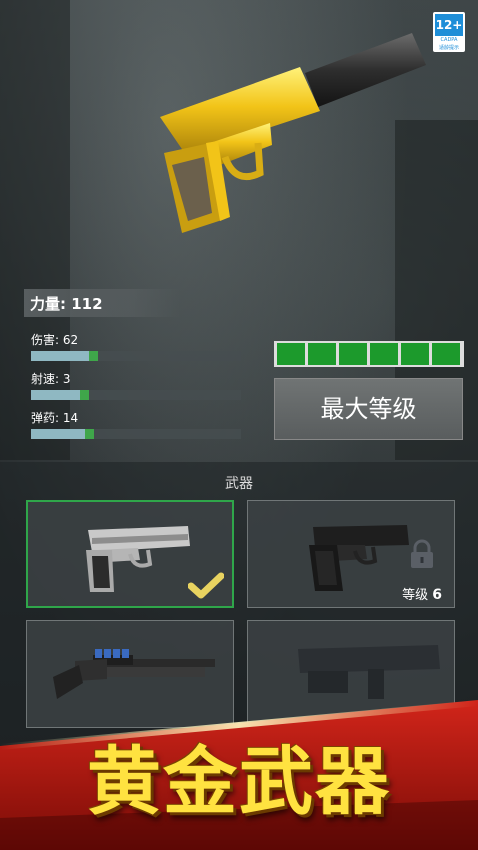 The height and width of the screenshot is (850, 478). Describe the element at coordinates (136, 346) in the screenshot. I see `stat-damage: 伤害: 62` at that location.